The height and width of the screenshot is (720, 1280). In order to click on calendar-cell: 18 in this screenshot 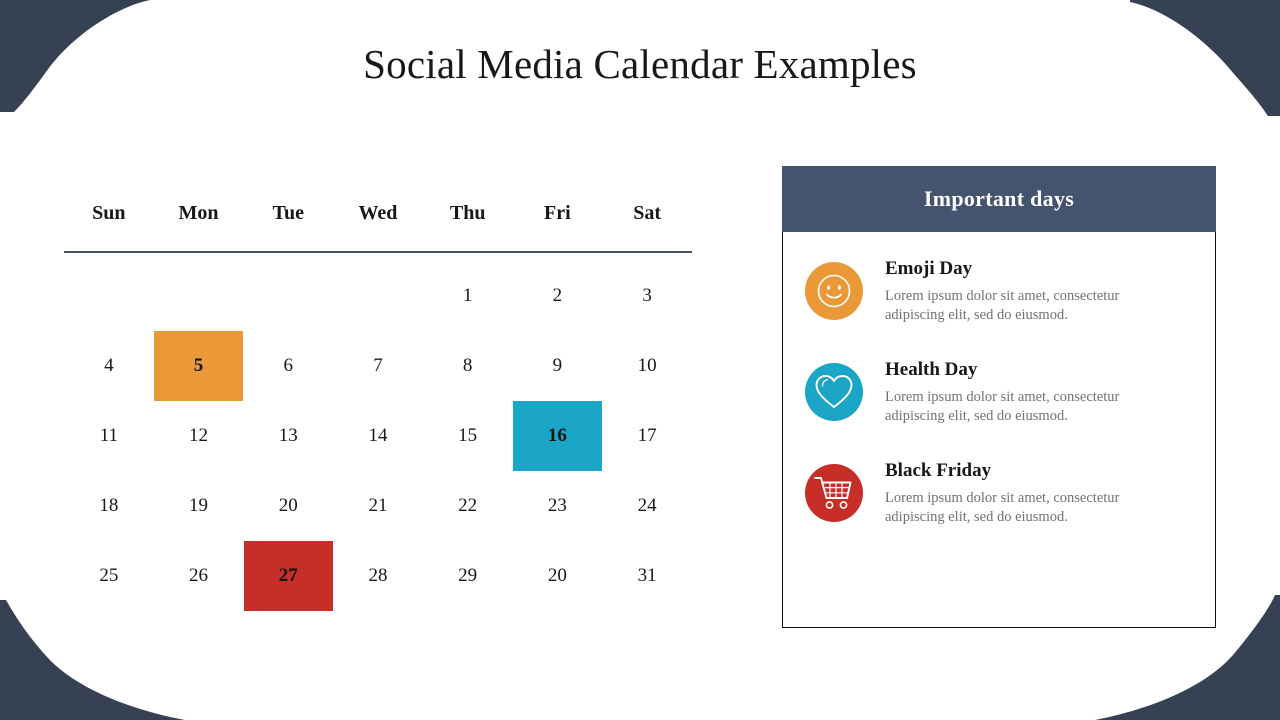, I will do `click(109, 506)`.